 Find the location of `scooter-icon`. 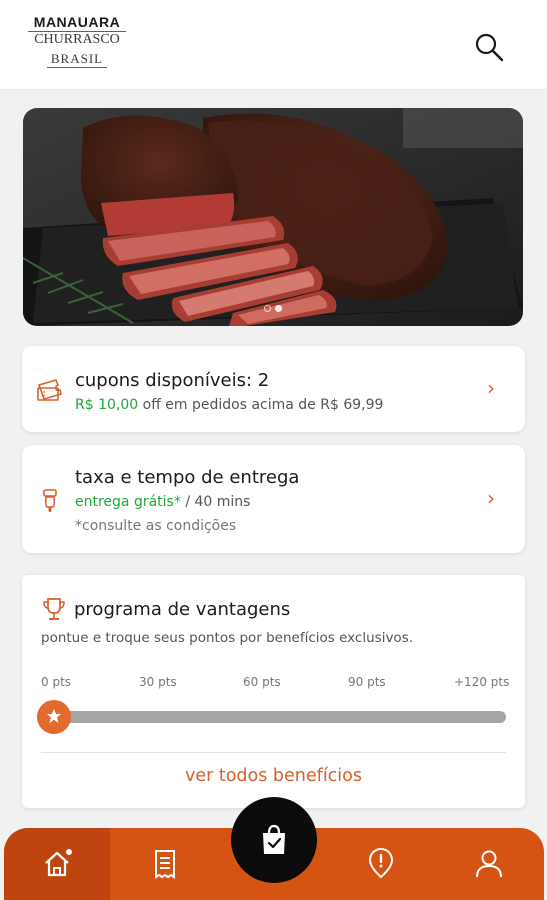

scooter-icon is located at coordinates (50, 500).